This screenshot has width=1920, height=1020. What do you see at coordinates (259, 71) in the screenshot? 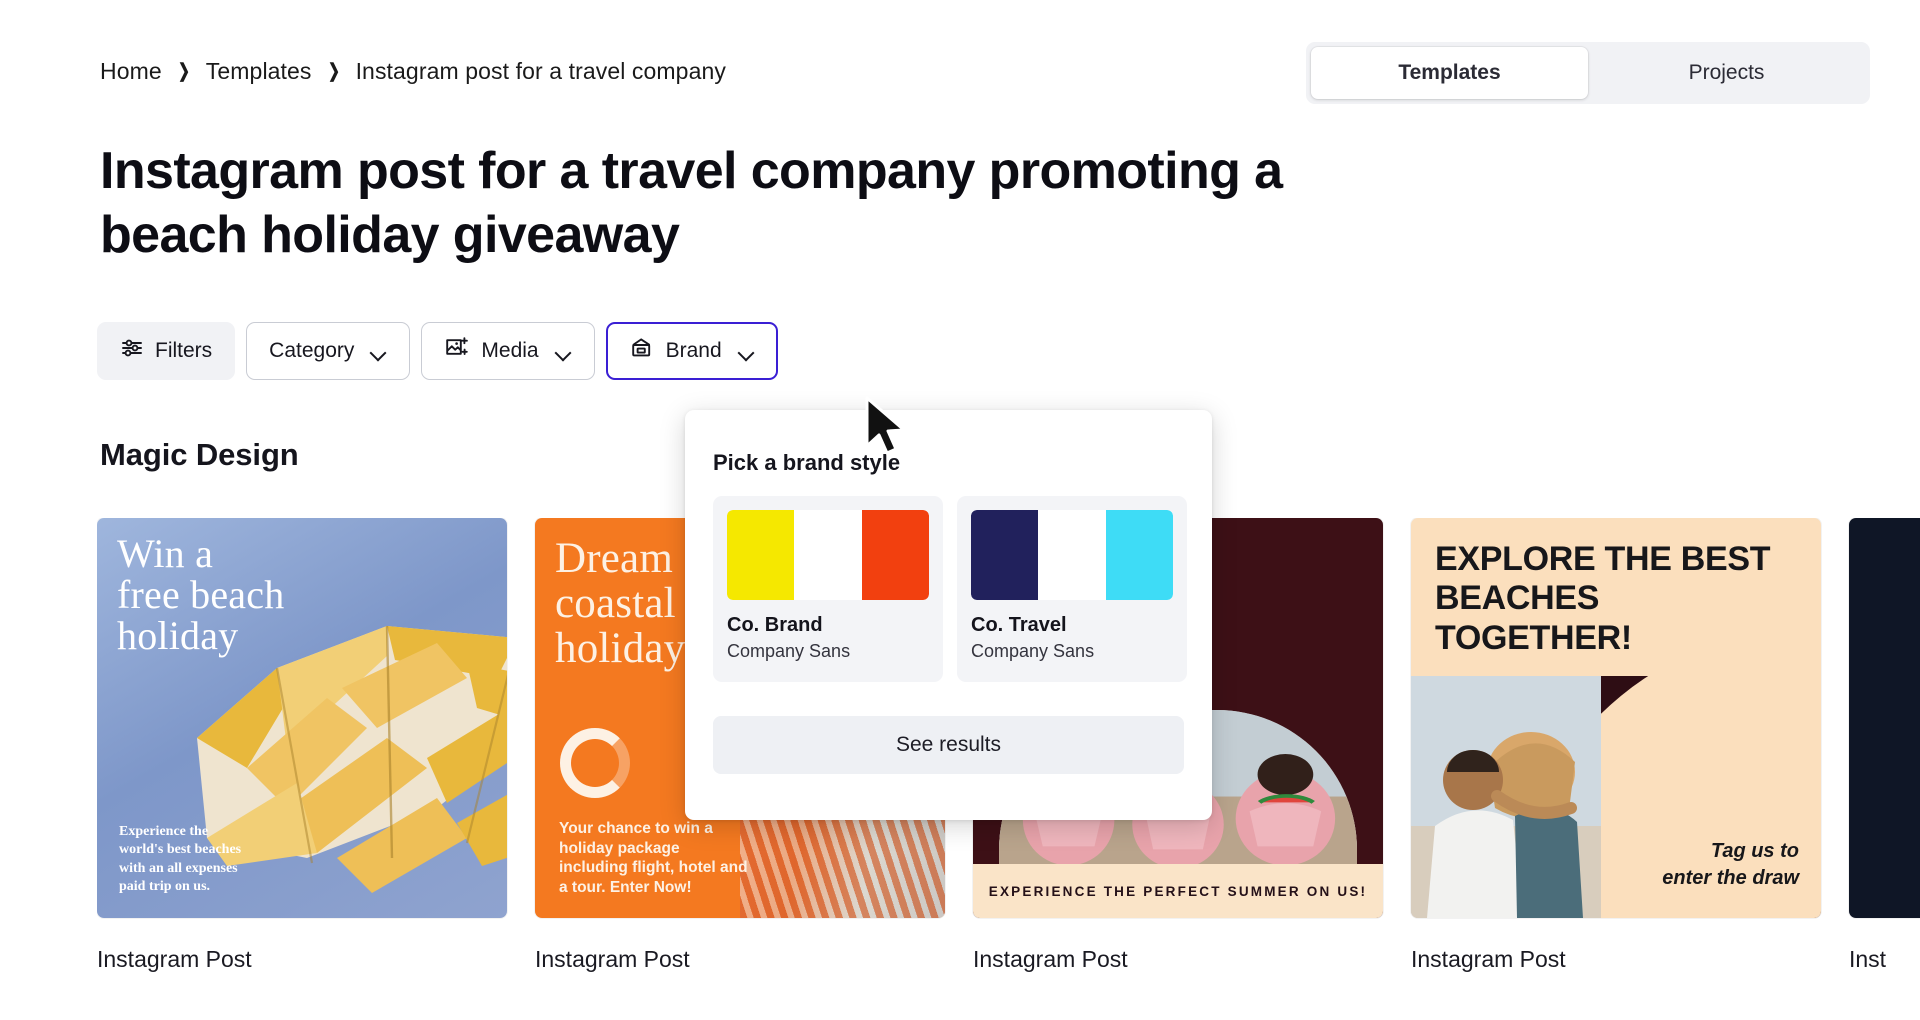
I see `breadcrumb-item-templates: Templates` at bounding box center [259, 71].